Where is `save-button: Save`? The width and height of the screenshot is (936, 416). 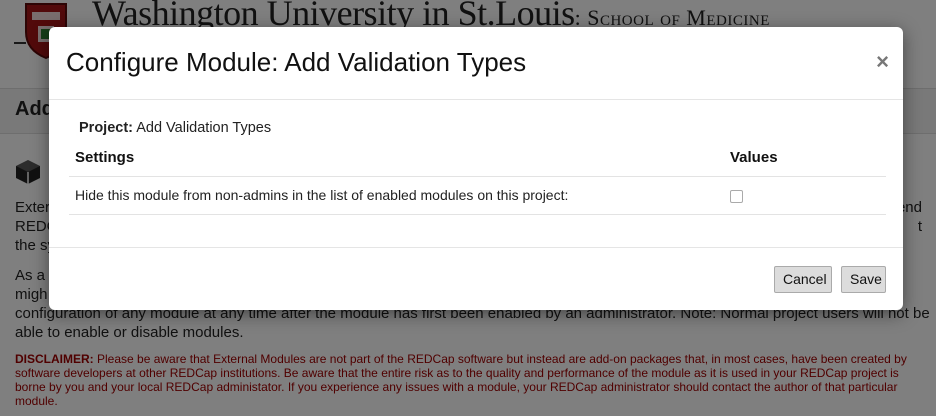 save-button: Save is located at coordinates (863, 279).